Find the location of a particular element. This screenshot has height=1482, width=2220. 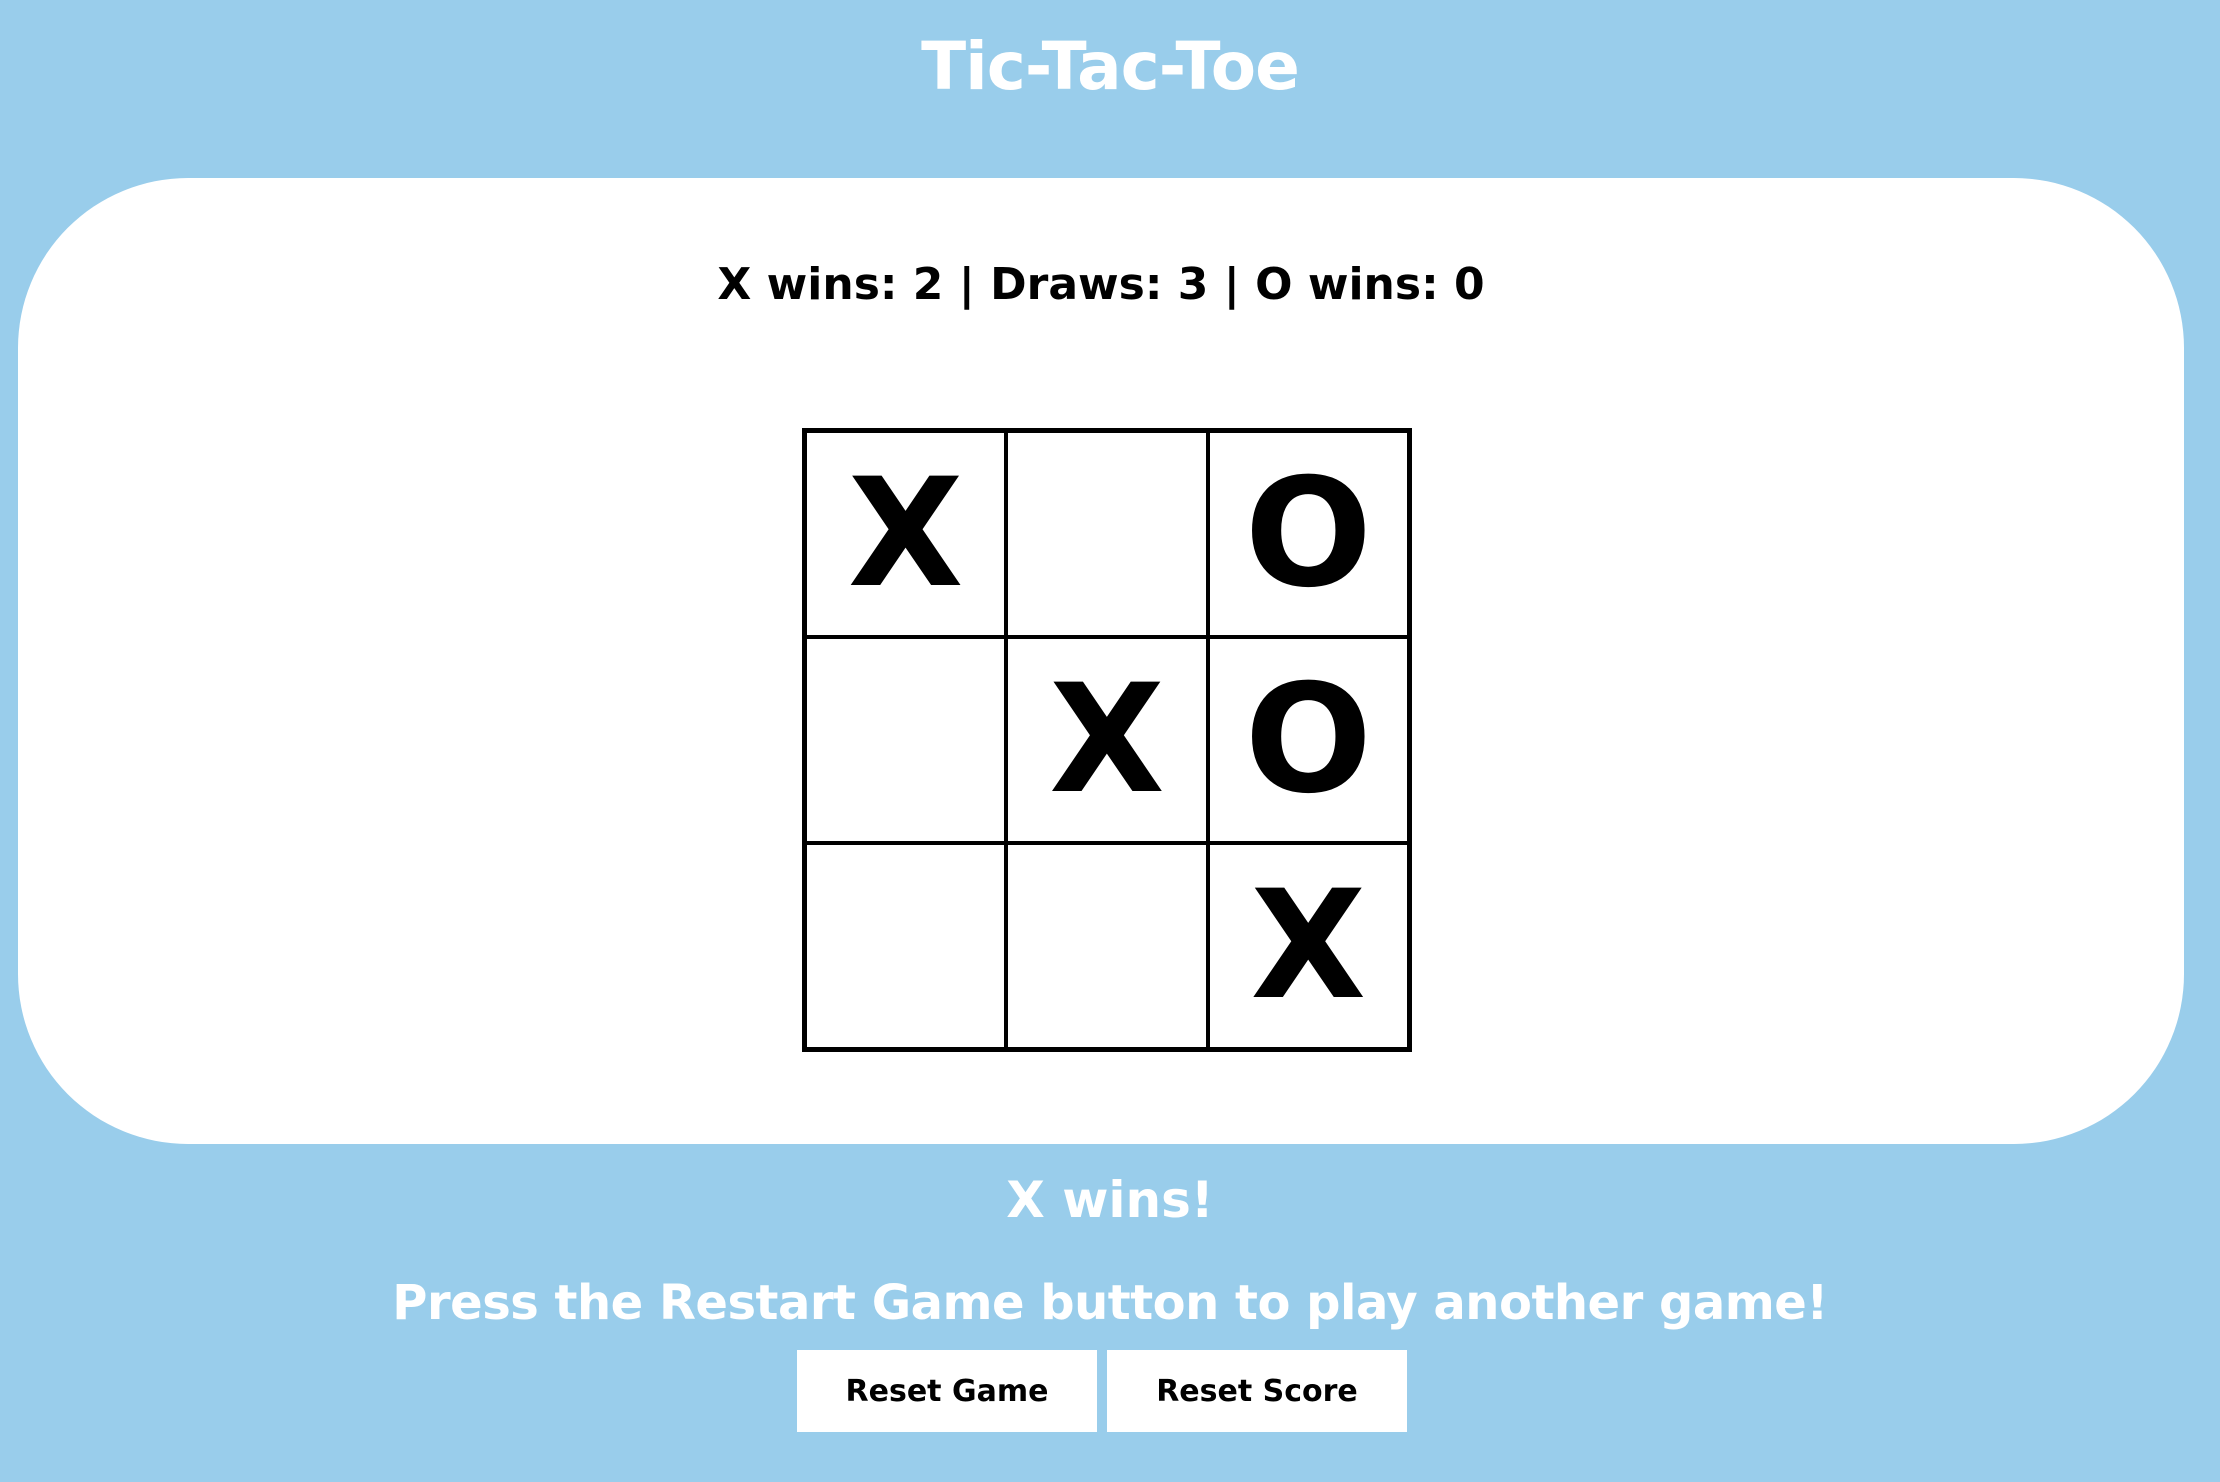

board-cell-5: X is located at coordinates (1107, 740).